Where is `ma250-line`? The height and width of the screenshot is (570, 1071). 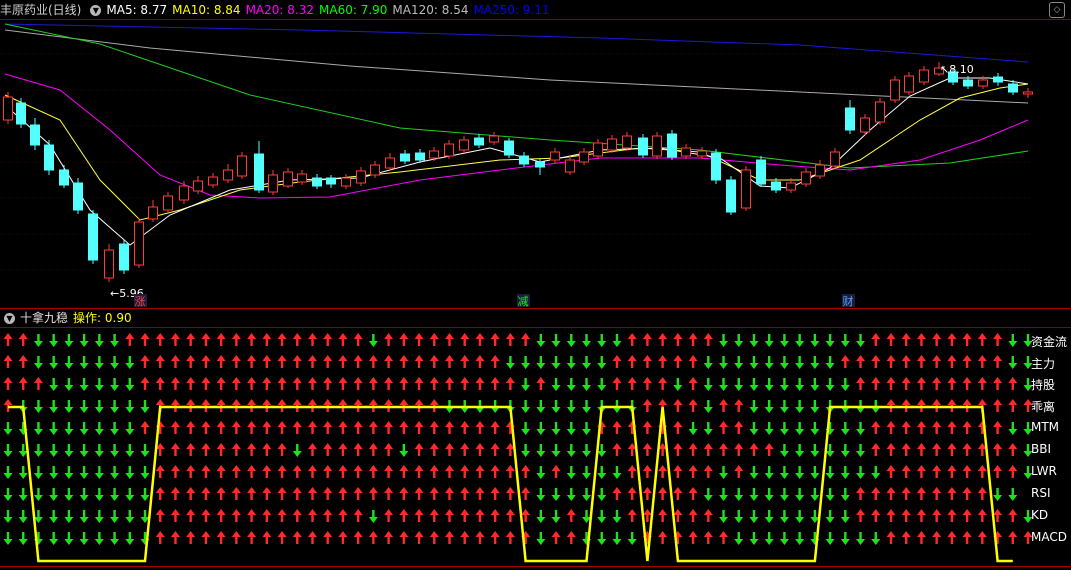
ma250-line is located at coordinates (516, 43).